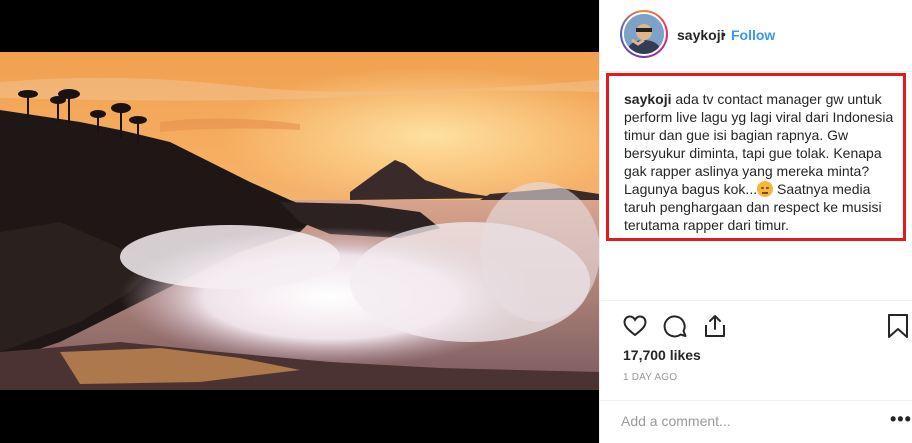 This screenshot has height=443, width=912. Describe the element at coordinates (647, 99) in the screenshot. I see `caption-username-link: saykoji` at that location.